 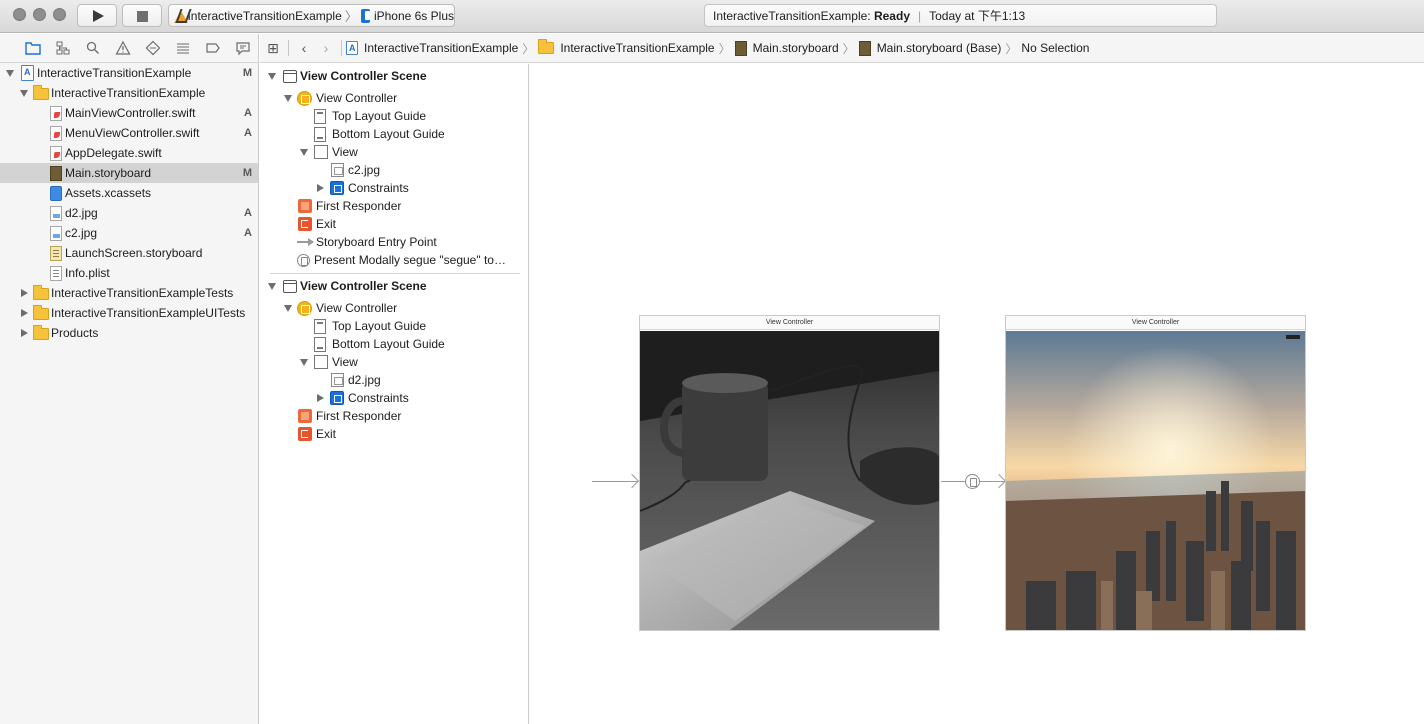 I want to click on run-button, so click(x=97, y=15).